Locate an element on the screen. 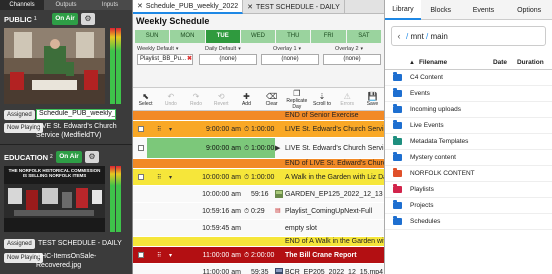 This screenshot has width=552, height=274. doc-tab-weekly: ✕ Schedule_PUB_weekly_2022 is located at coordinates (188, 7).